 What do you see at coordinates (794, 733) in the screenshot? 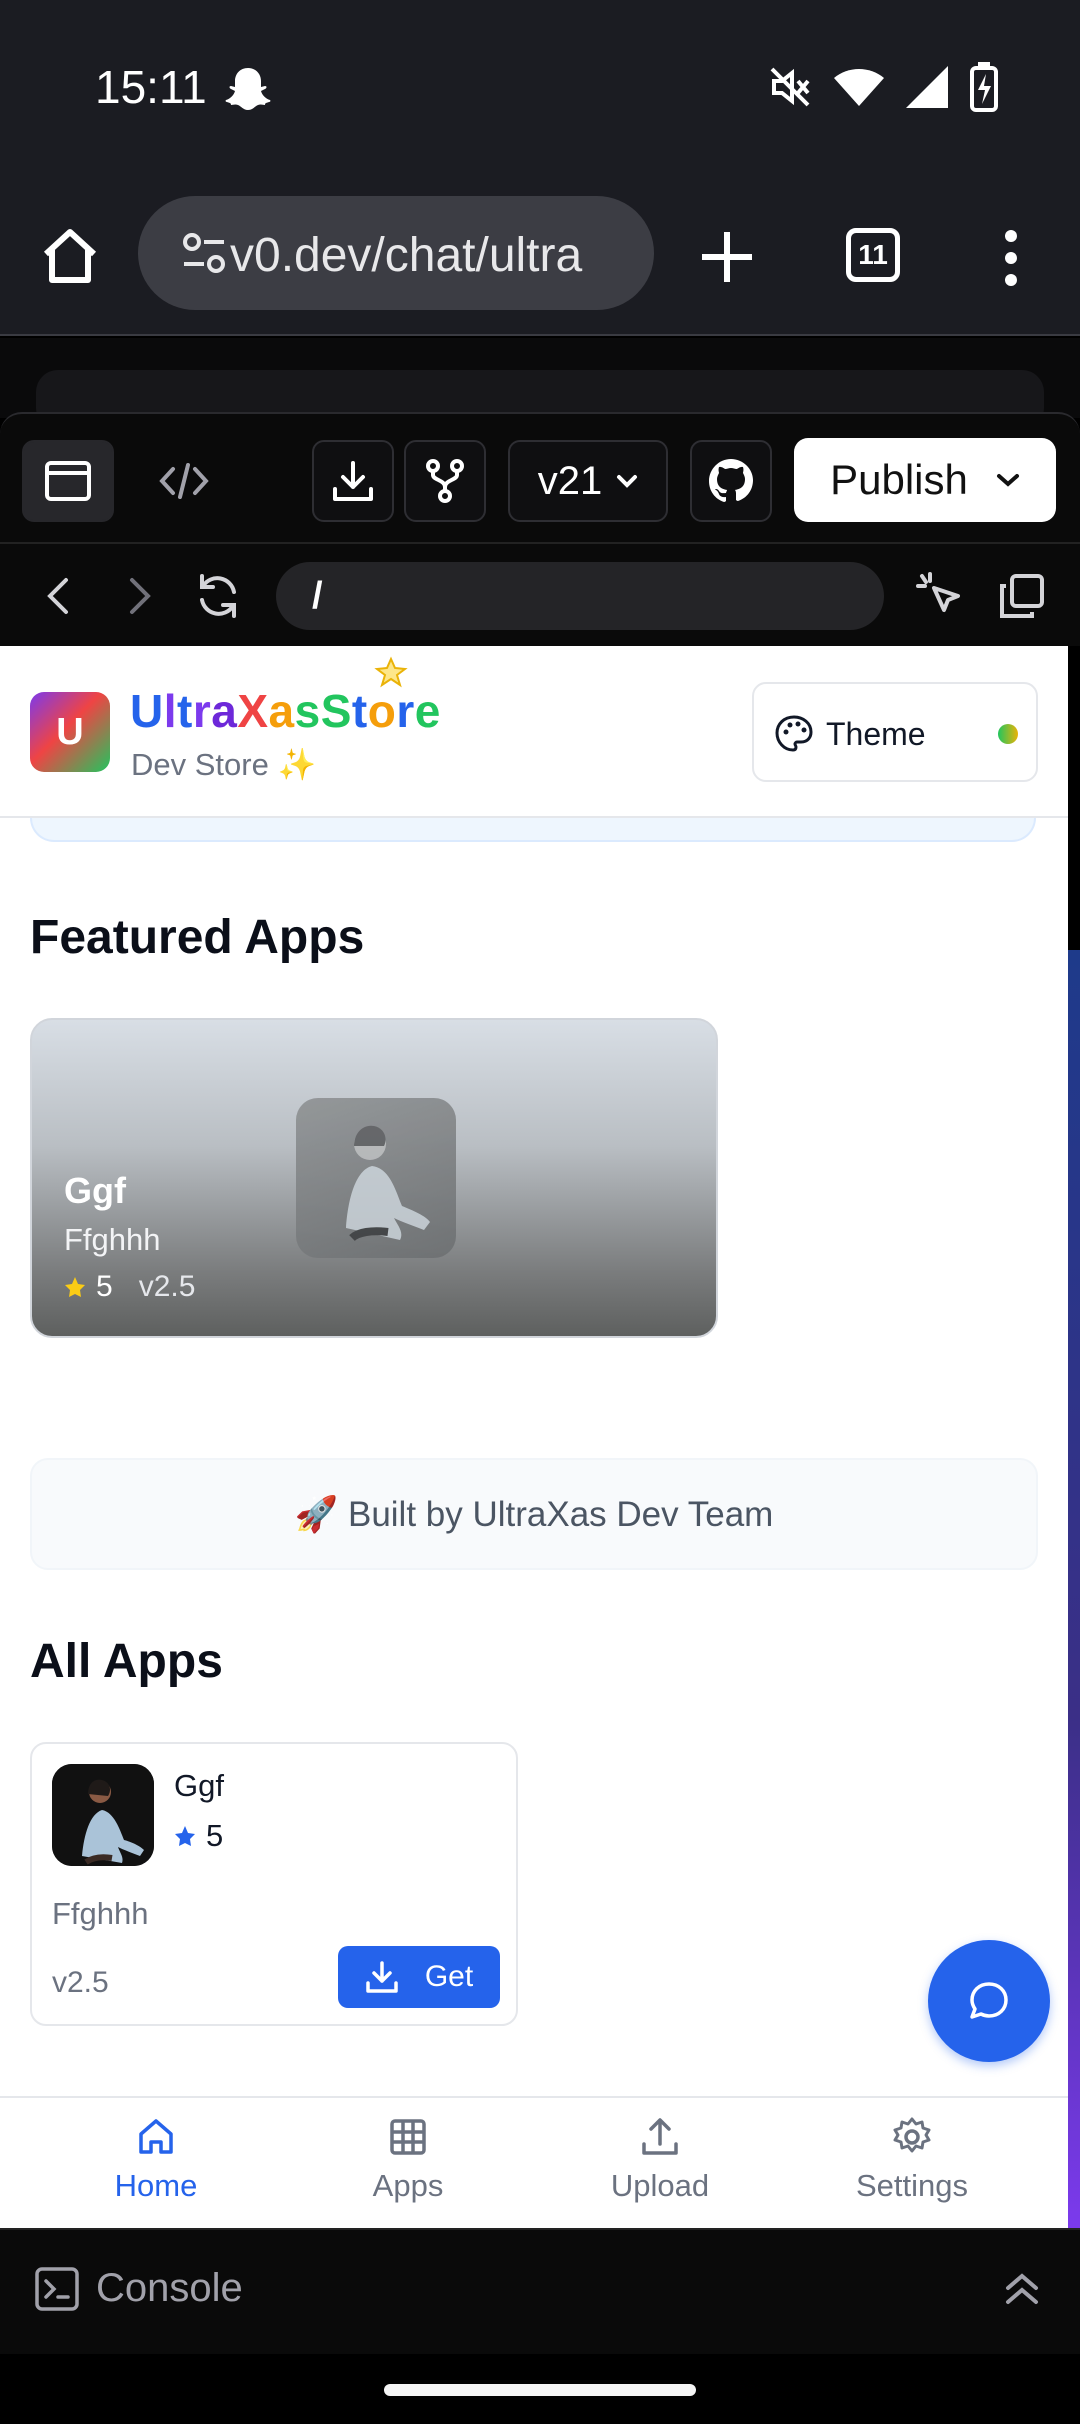
I see `palette-icon` at bounding box center [794, 733].